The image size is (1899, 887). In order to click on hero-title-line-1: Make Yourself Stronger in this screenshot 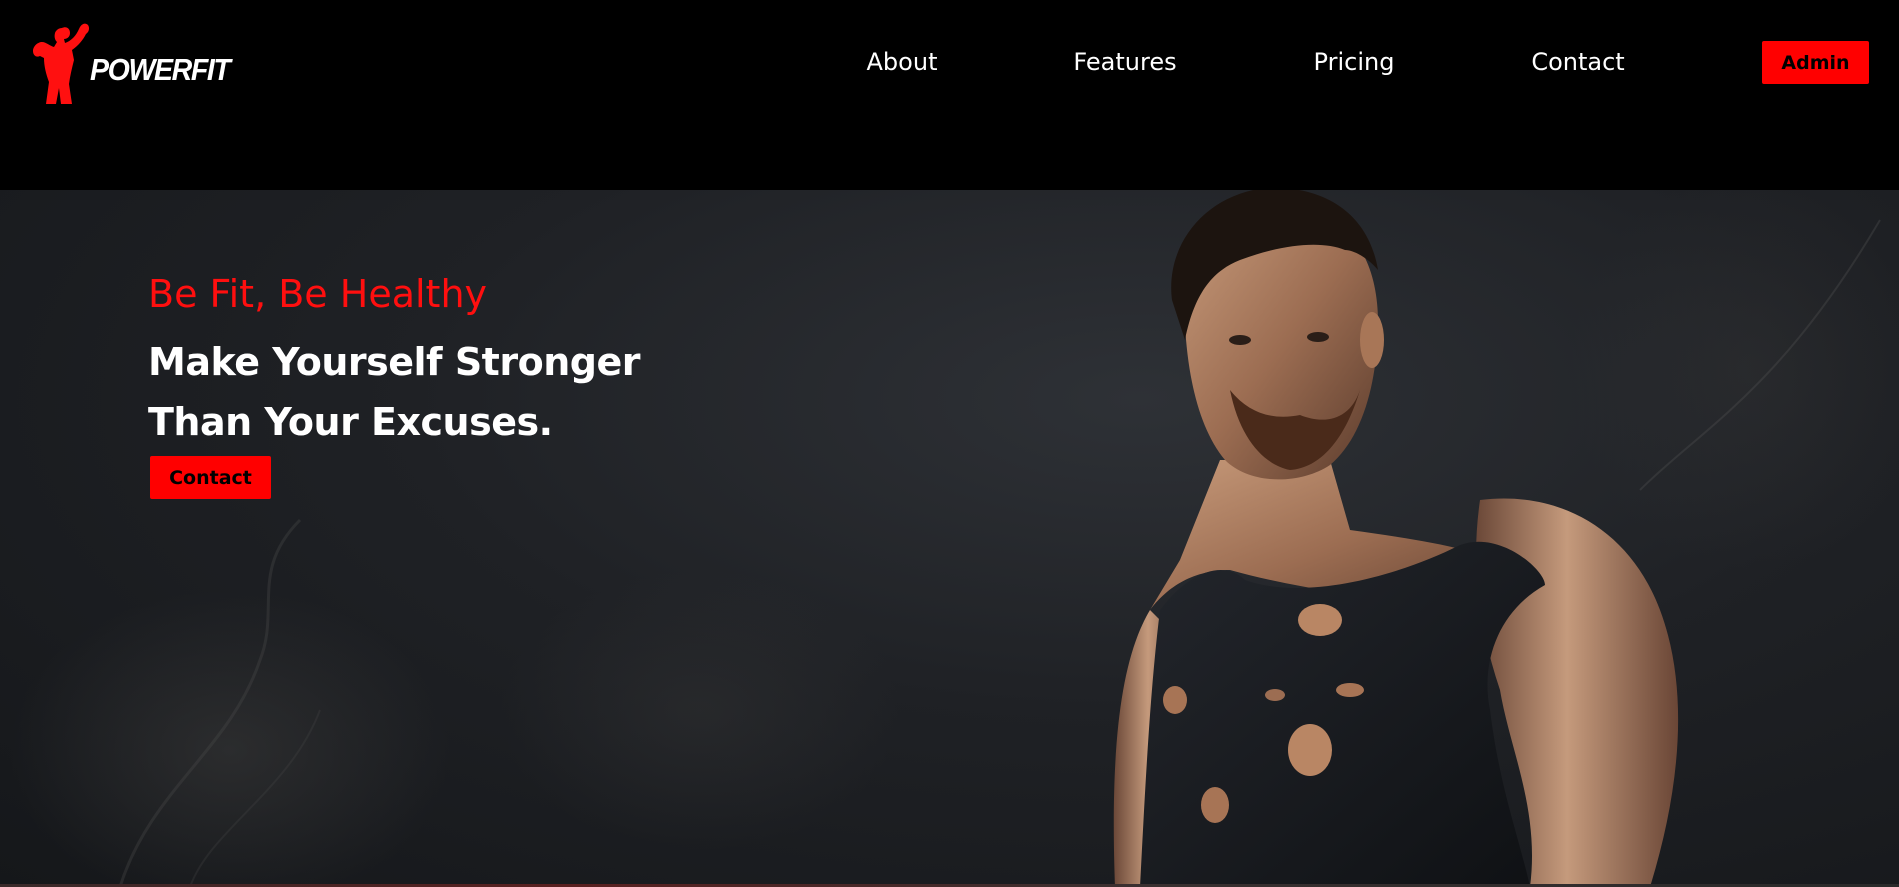, I will do `click(394, 362)`.